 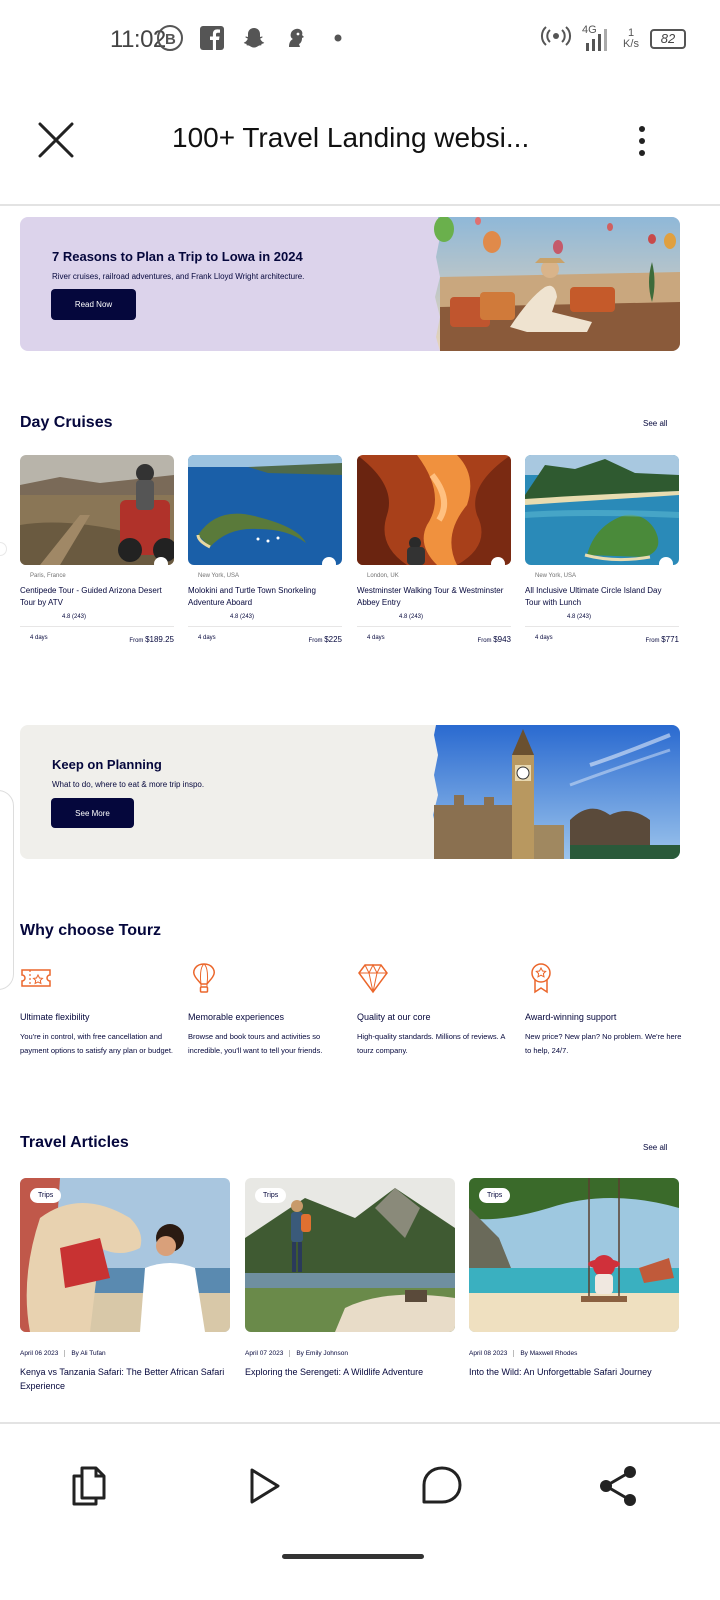 I want to click on speed-value: 1, so click(x=631, y=32).